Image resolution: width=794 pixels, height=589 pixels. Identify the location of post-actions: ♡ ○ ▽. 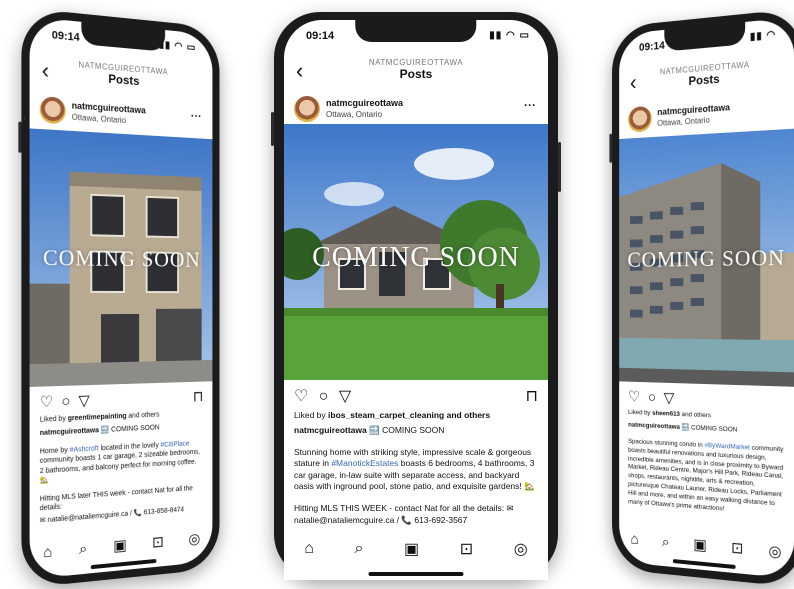
(706, 399).